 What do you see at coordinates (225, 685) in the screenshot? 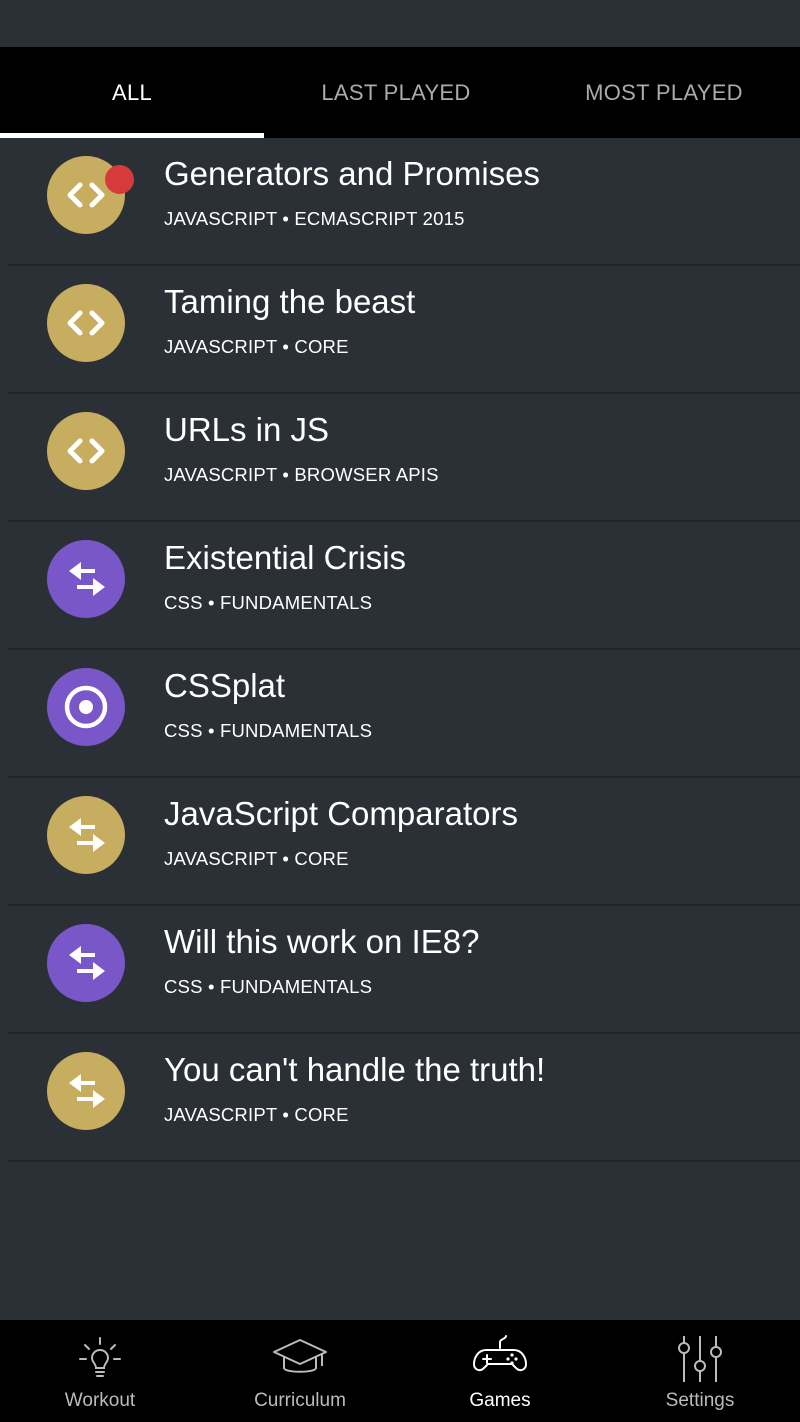
I see `game-title: CSSplat` at bounding box center [225, 685].